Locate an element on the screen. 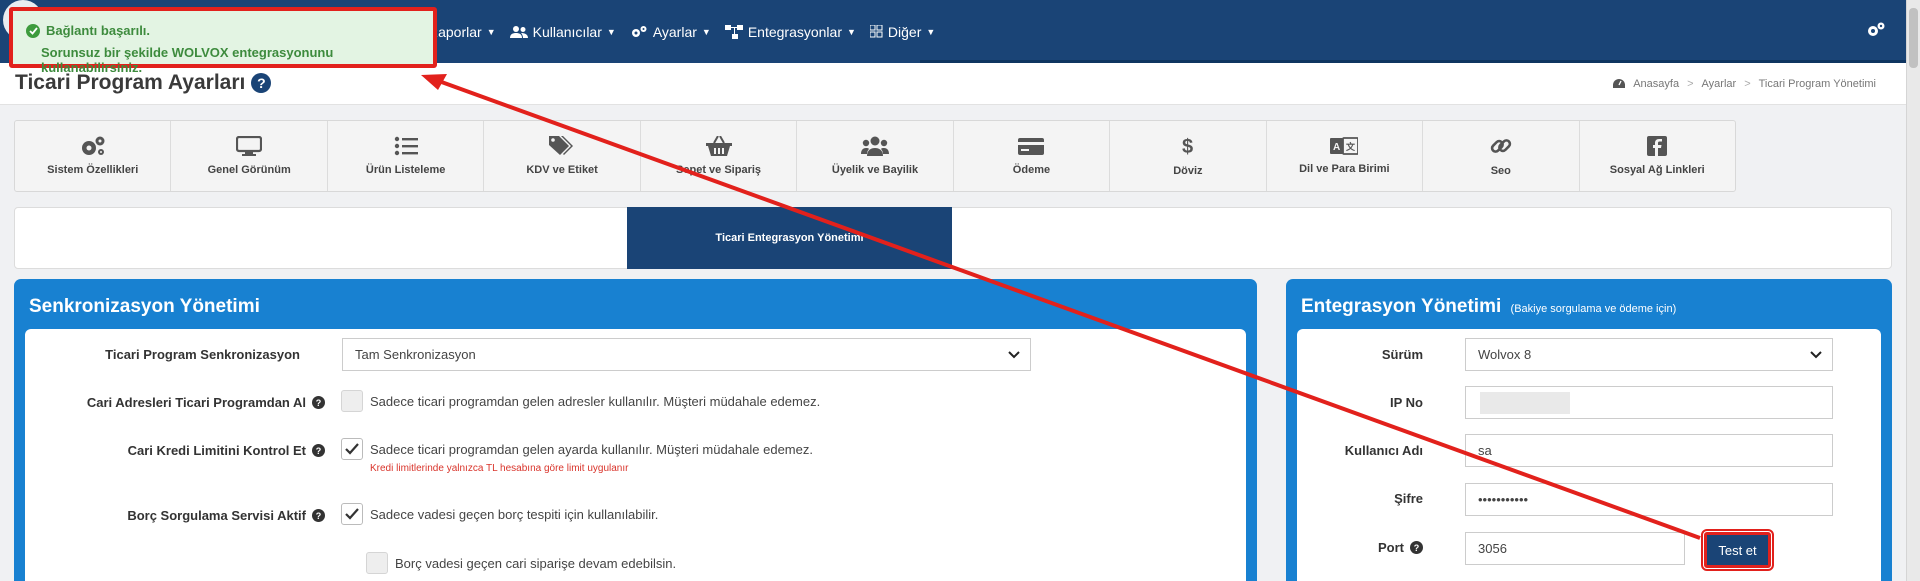 Image resolution: width=1920 pixels, height=581 pixels. port-input: 3056 is located at coordinates (1575, 548).